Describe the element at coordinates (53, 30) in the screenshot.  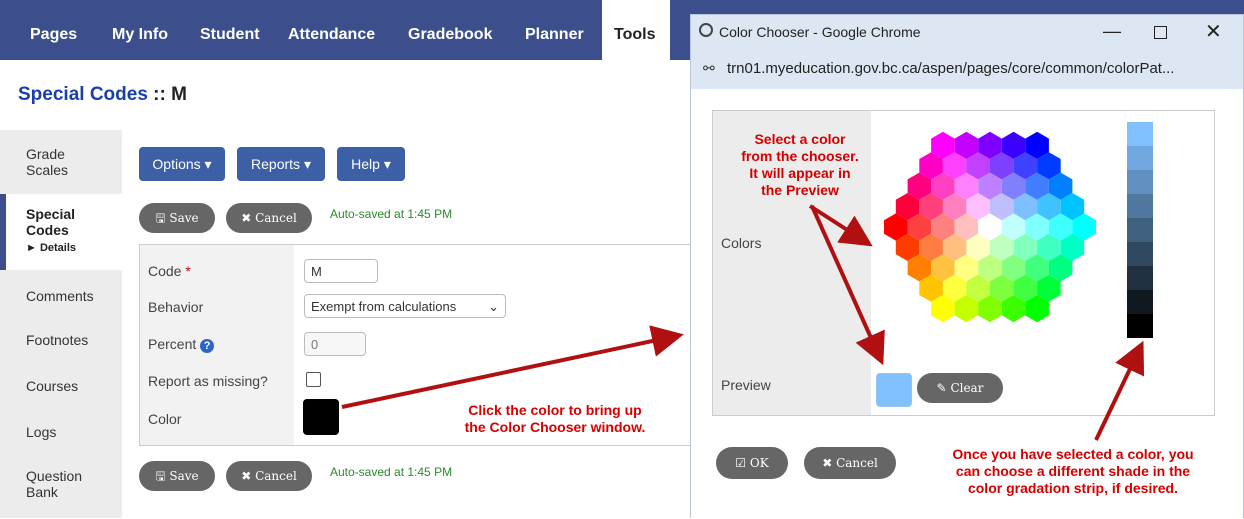
I see `nav-tab-pages: Pages` at that location.